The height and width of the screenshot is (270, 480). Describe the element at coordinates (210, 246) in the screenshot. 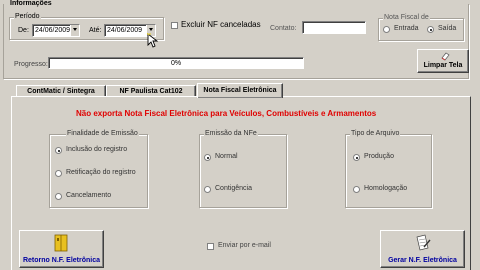

I see `enviar-email-checkbox` at that location.